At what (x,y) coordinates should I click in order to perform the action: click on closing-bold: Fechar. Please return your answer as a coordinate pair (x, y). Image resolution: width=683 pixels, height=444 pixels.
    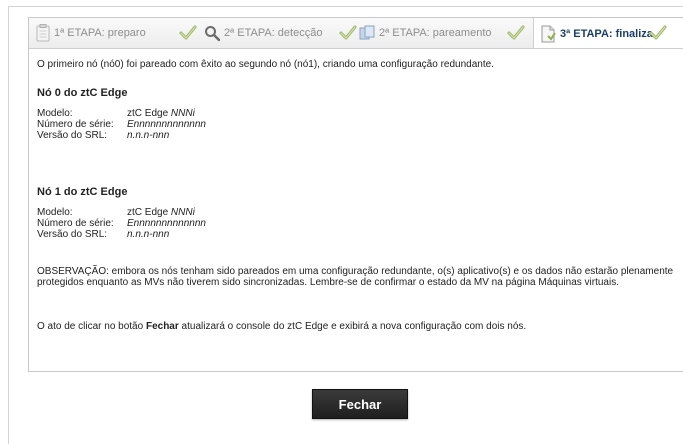
    Looking at the image, I should click on (162, 326).